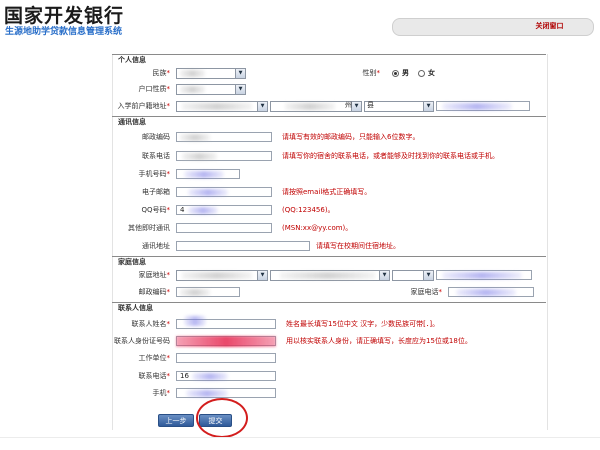 The image size is (600, 450). Describe the element at coordinates (329, 307) in the screenshot. I see `section-contact-person: 联系人信息` at that location.